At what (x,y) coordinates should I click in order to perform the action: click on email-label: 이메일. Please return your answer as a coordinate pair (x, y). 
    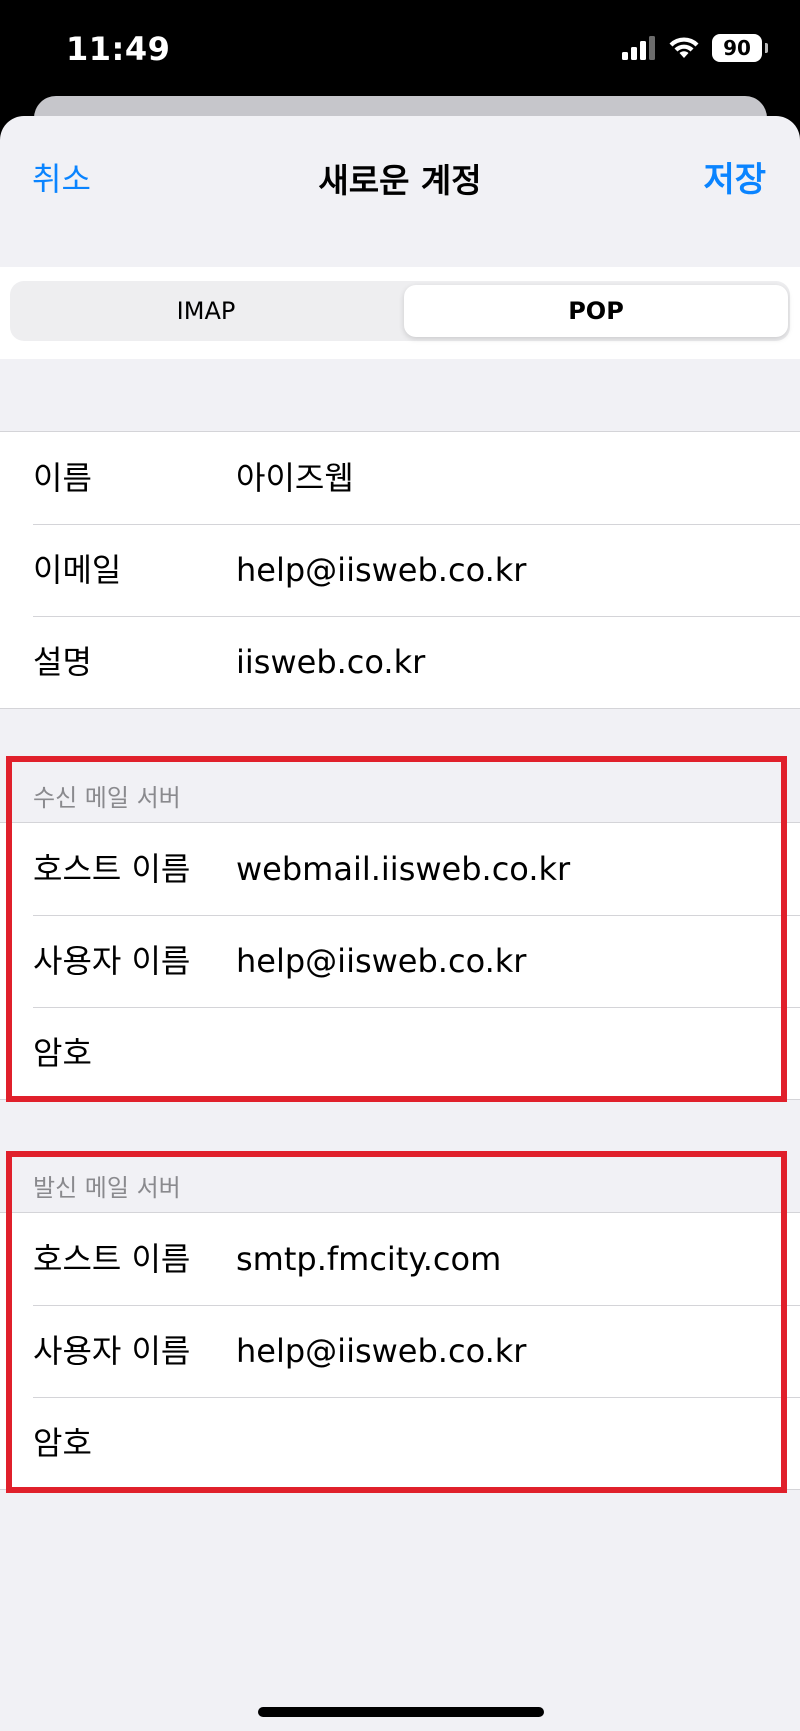
    Looking at the image, I should click on (77, 570).